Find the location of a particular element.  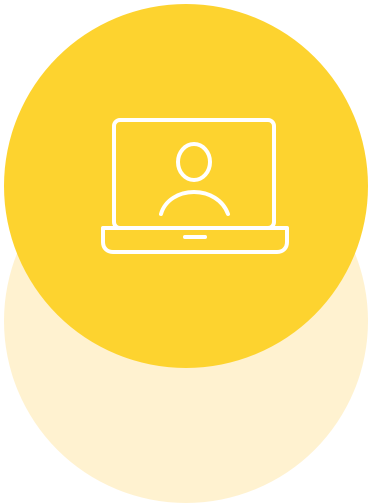

user-head is located at coordinates (194, 162).